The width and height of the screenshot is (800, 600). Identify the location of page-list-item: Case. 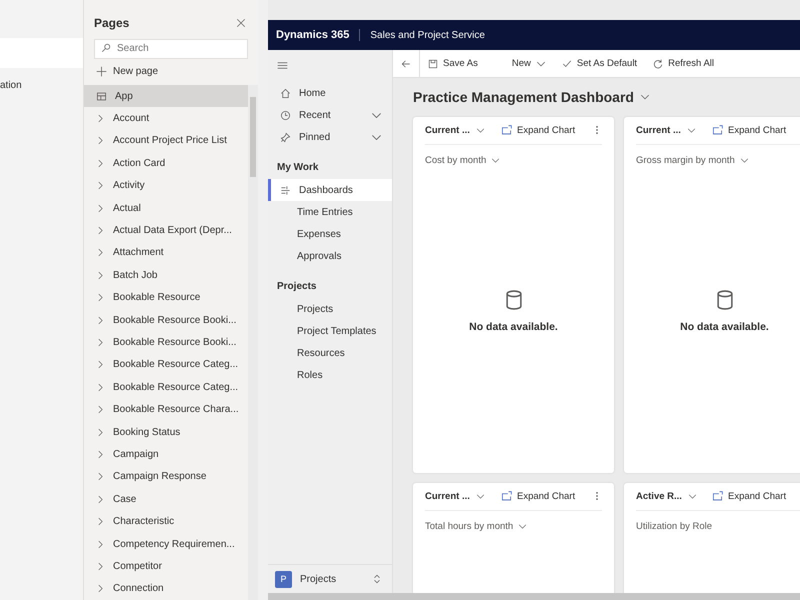
(166, 499).